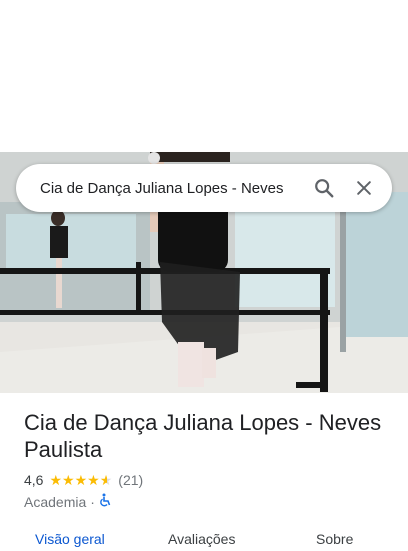  Describe the element at coordinates (70, 539) in the screenshot. I see `tab-overview: Visão geral` at that location.